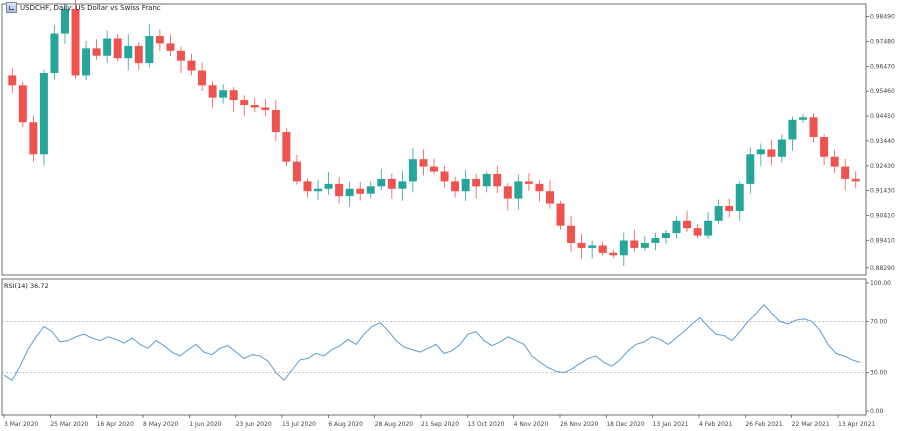 This screenshot has height=431, width=900. I want to click on date-axis-label: 21 Sep 2020, so click(440, 424).